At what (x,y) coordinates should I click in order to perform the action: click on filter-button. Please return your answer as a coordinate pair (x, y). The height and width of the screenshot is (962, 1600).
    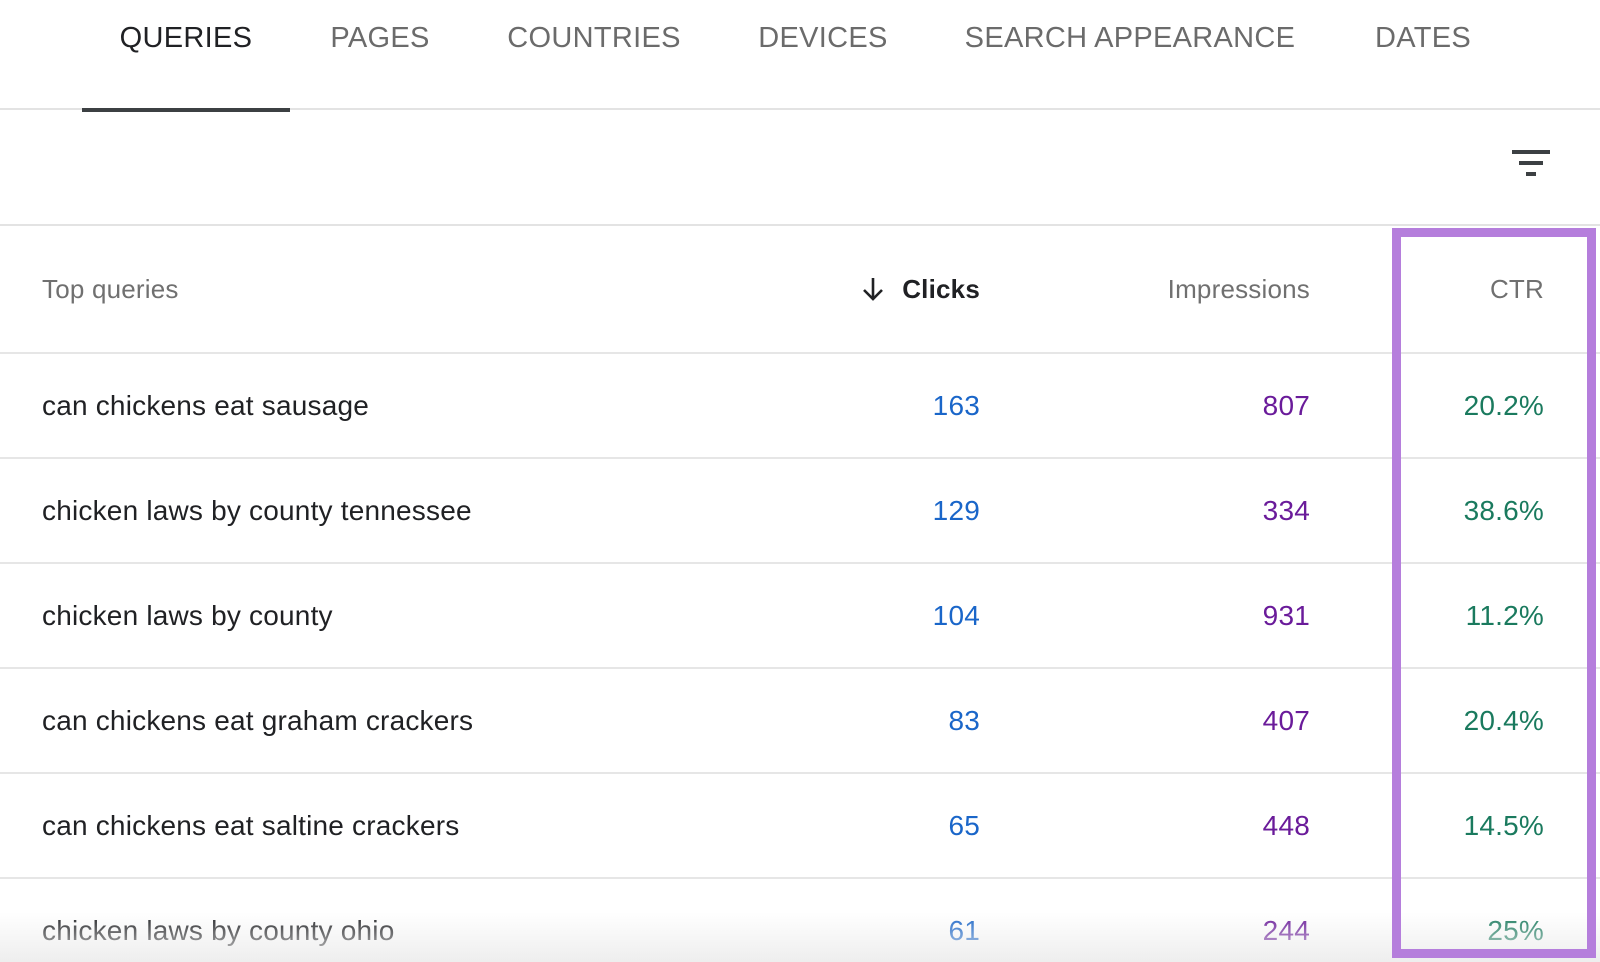
    Looking at the image, I should click on (1531, 167).